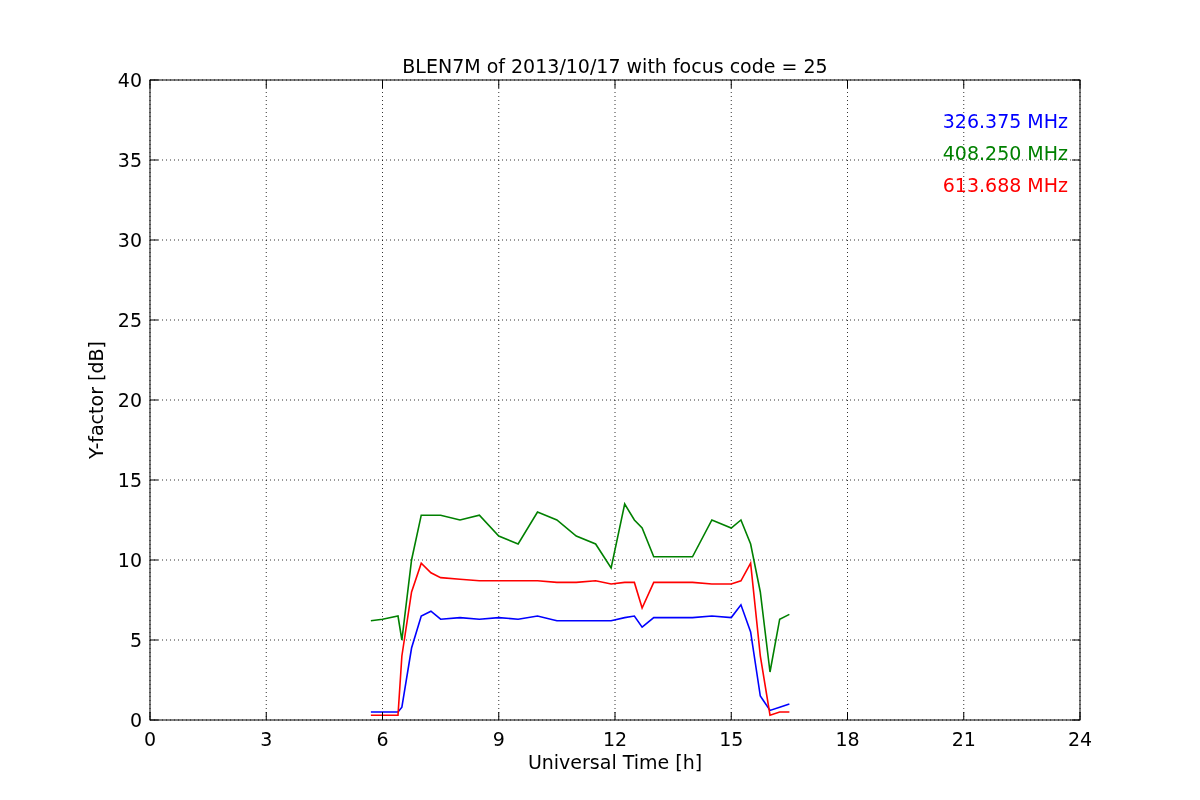 This screenshot has width=1200, height=800. I want to click on x-tick-label: 18, so click(847, 739).